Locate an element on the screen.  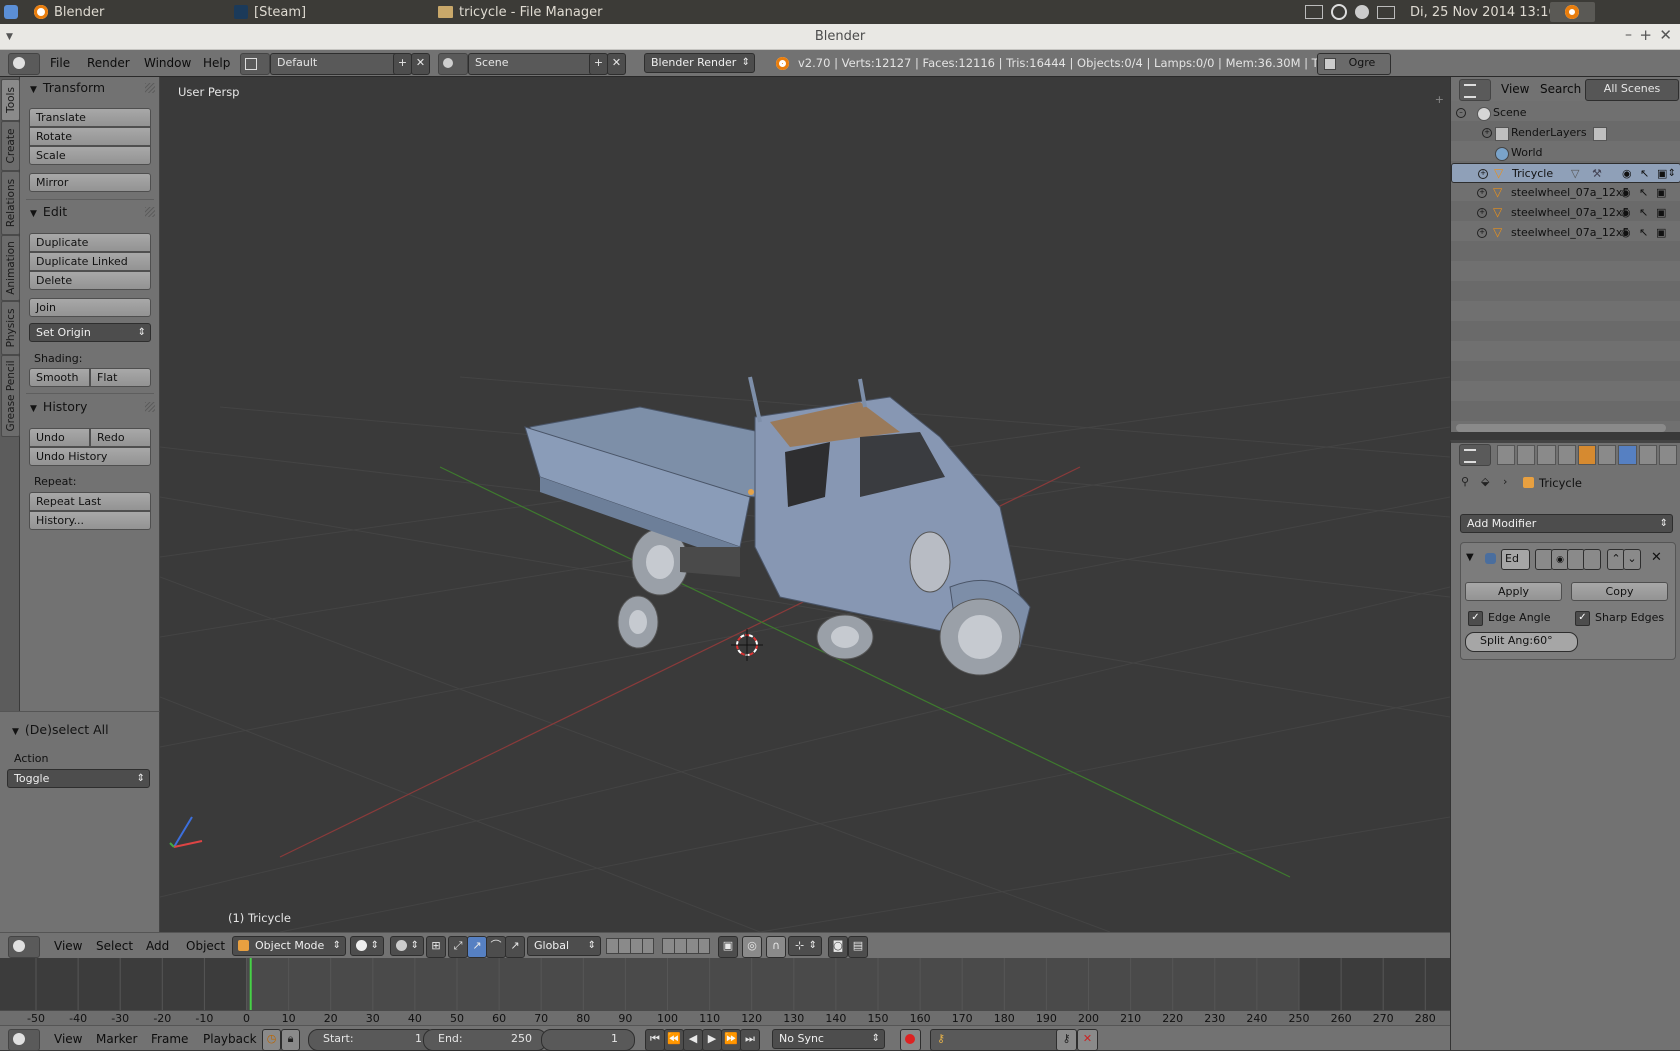
lock-range-toggle: 🔒︎ is located at coordinates (290, 1040).